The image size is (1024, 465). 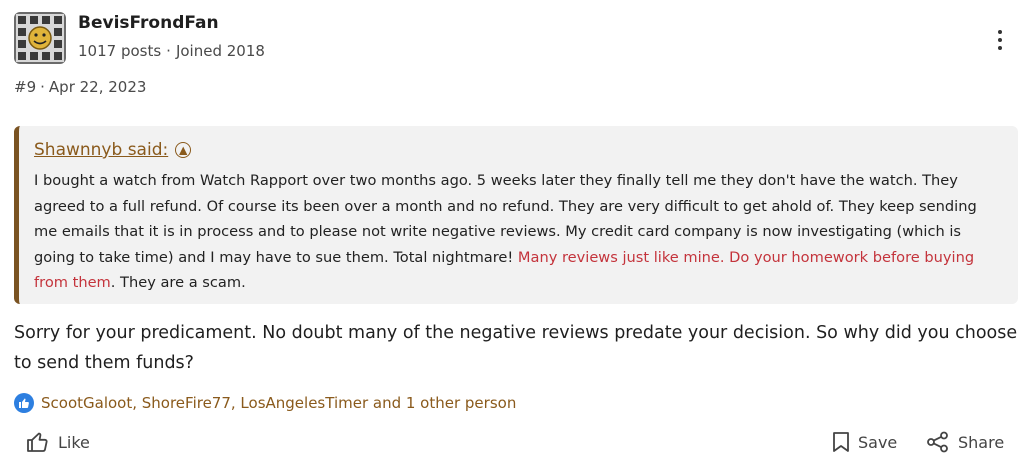 I want to click on like-label: Like, so click(x=74, y=442).